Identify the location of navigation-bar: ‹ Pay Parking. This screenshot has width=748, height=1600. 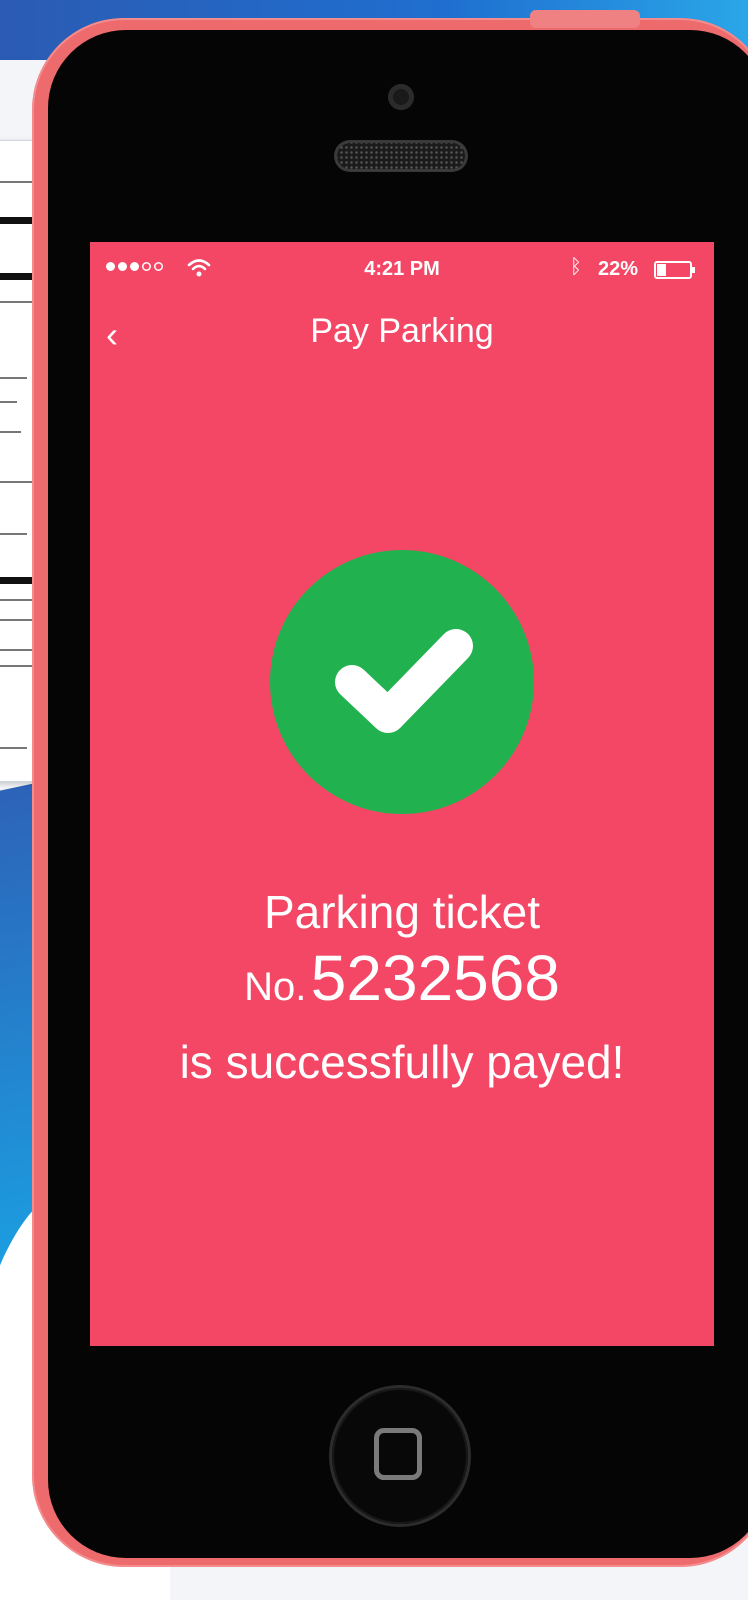
(402, 337).